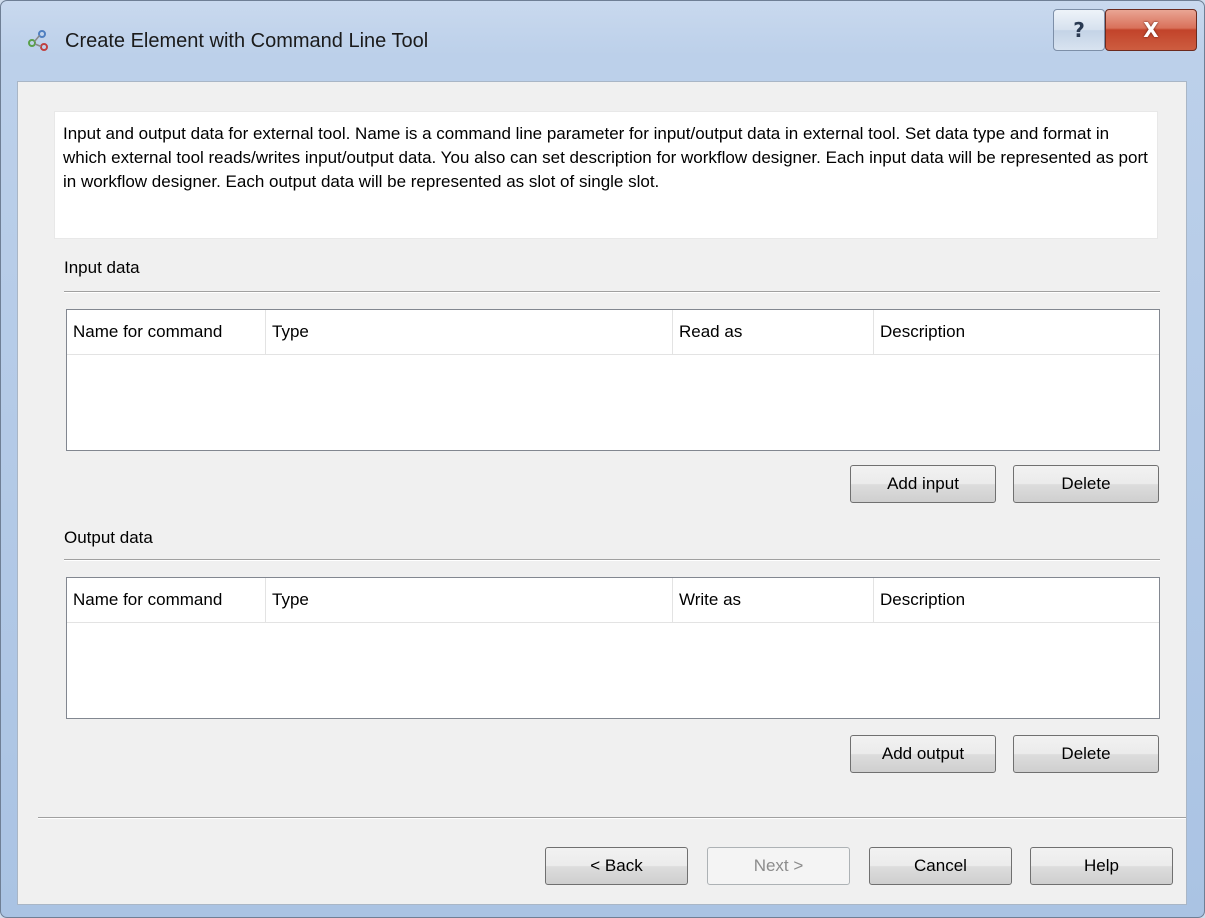 The width and height of the screenshot is (1205, 918). Describe the element at coordinates (247, 41) in the screenshot. I see `window-title: Create Element with Command Line Tool` at that location.